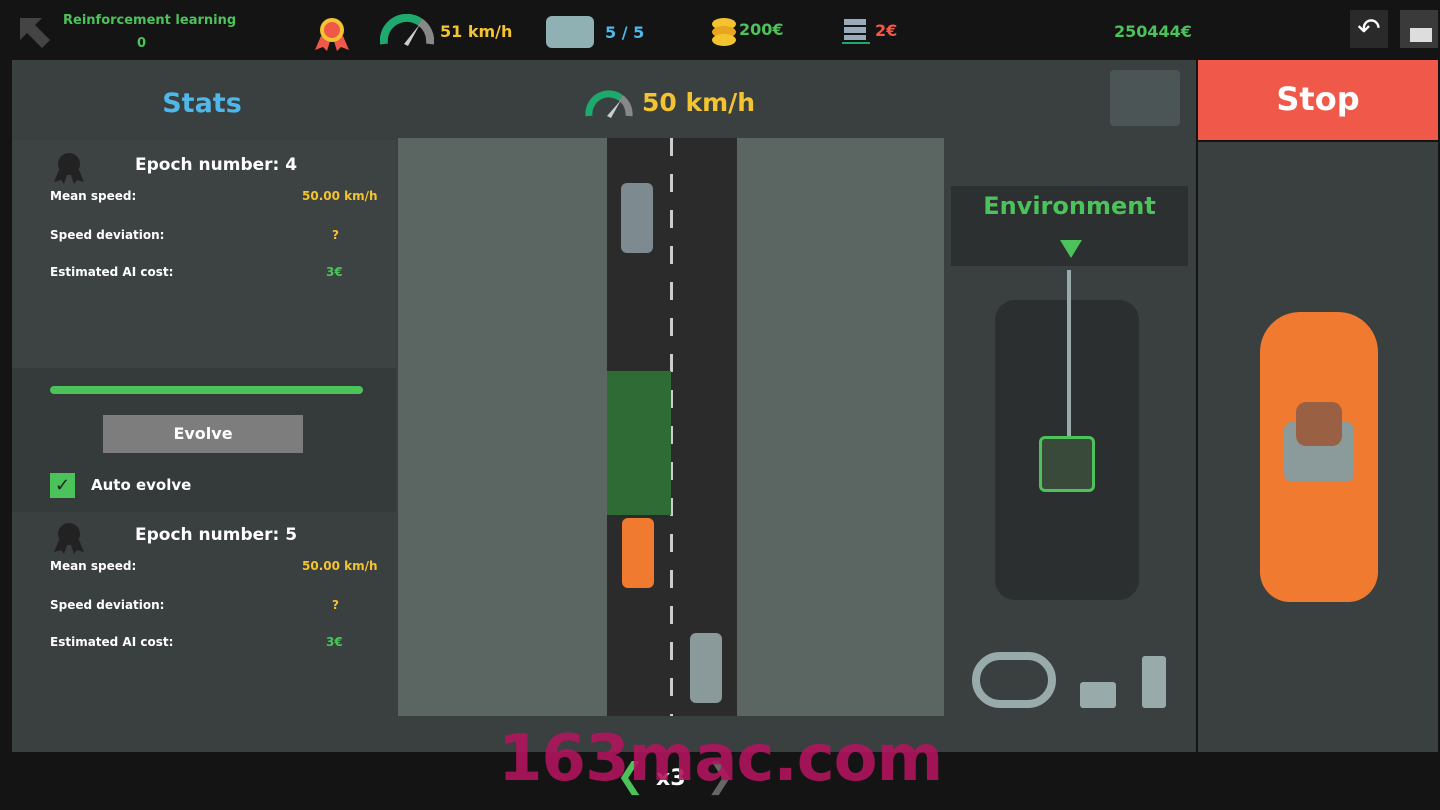 The height and width of the screenshot is (810, 1440). Describe the element at coordinates (216, 535) in the screenshot. I see `epoch-title: Epoch number: 5` at that location.